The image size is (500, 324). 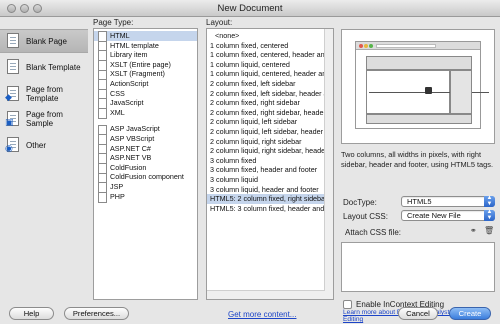 I want to click on category-label: Page from Sample, so click(x=44, y=119).